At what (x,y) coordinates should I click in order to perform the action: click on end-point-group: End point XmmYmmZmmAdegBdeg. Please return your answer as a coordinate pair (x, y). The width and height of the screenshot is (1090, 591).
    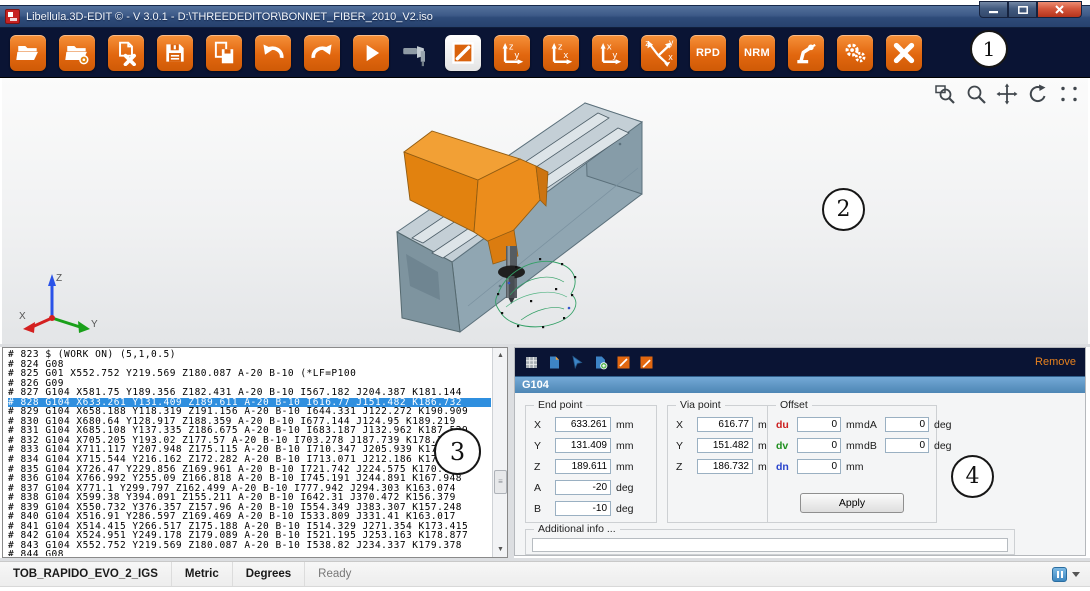
    Looking at the image, I should click on (591, 461).